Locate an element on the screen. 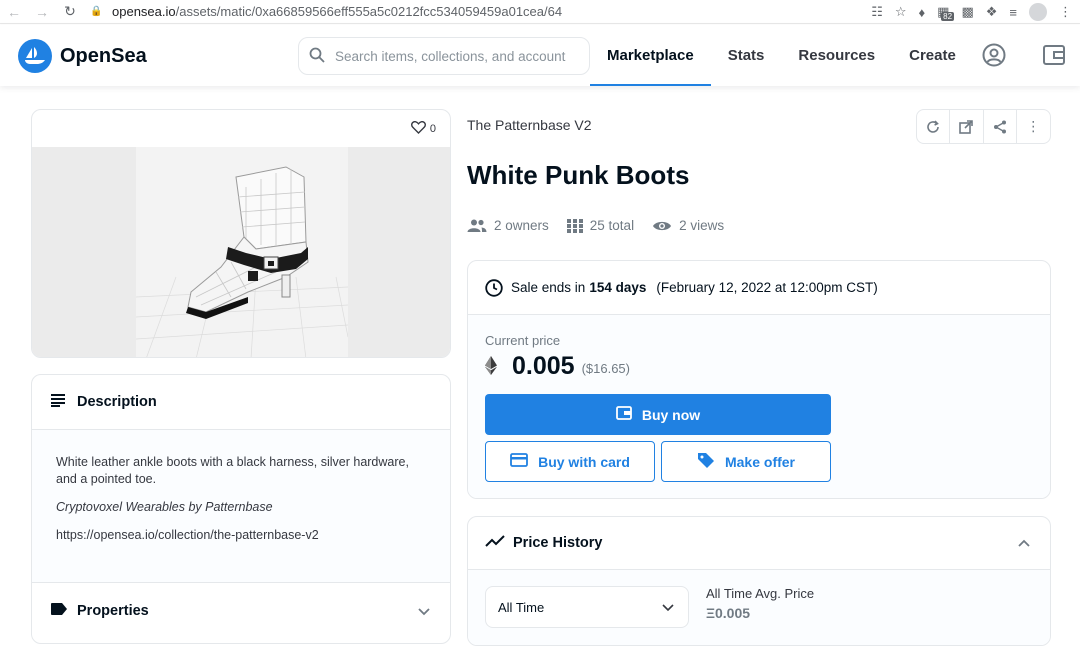  owners-stat: 2 owners is located at coordinates (508, 225).